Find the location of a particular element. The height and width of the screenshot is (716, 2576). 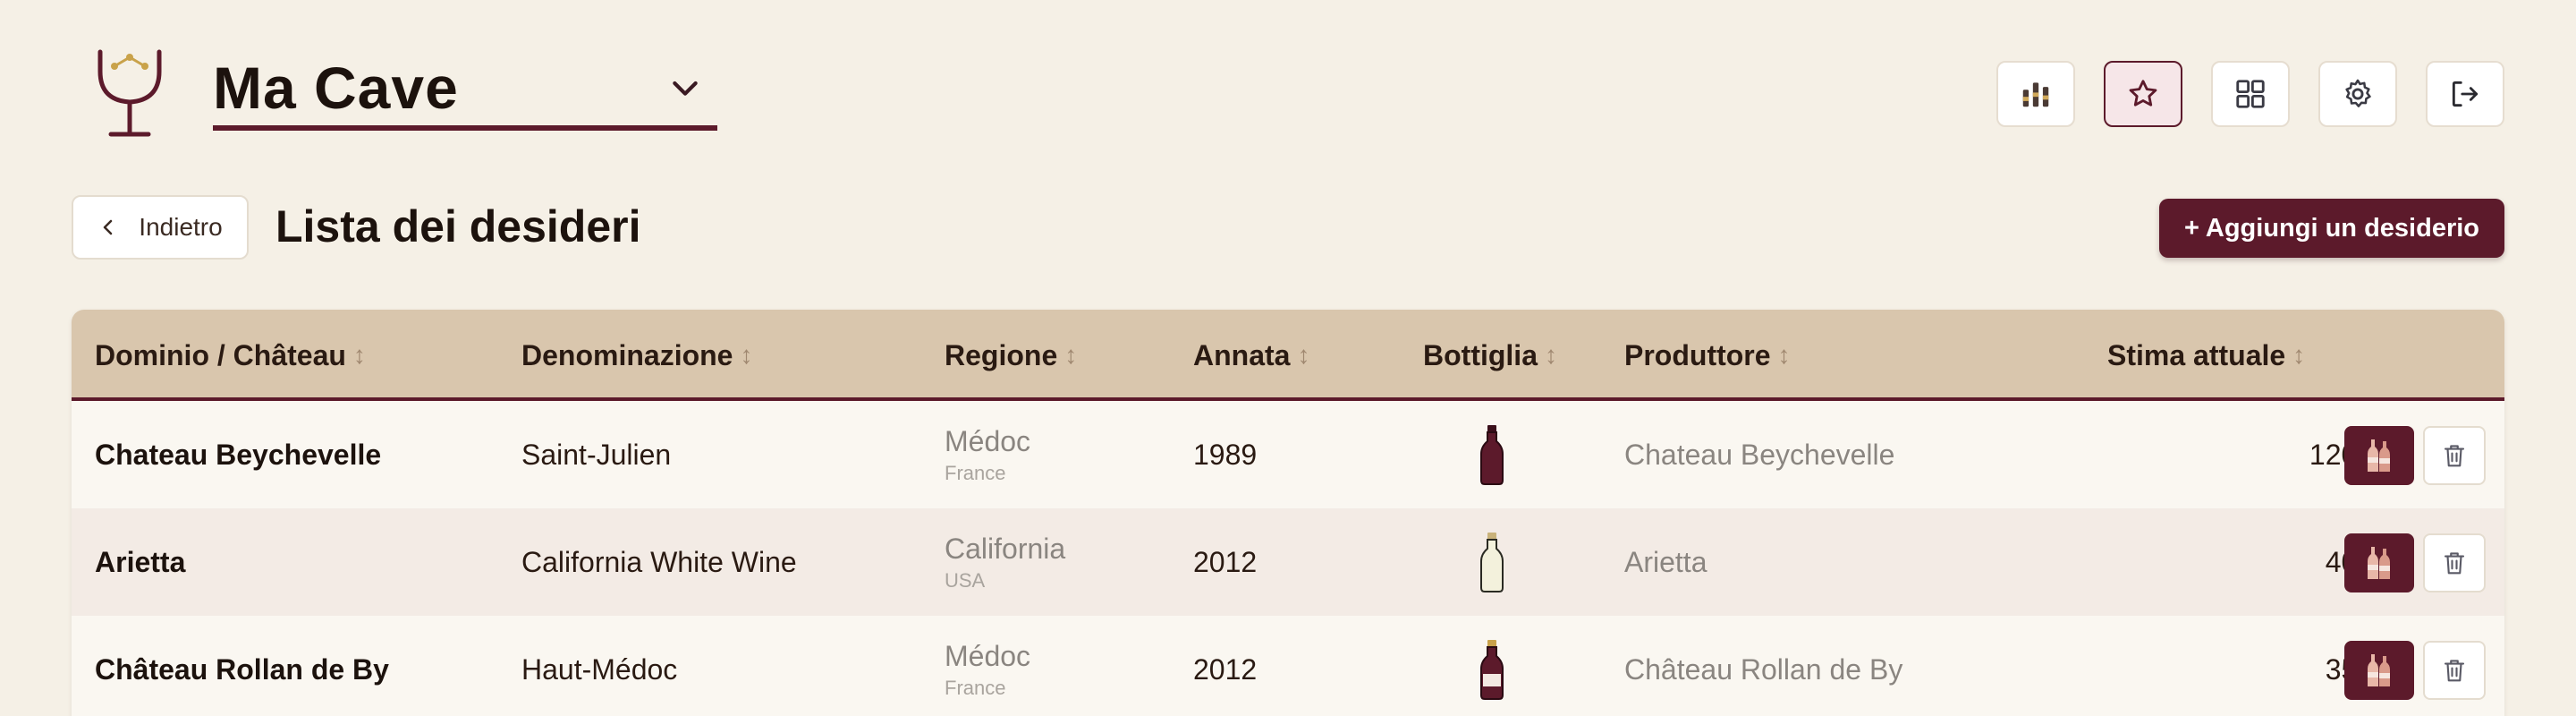

back-button: Indietro is located at coordinates (160, 227).